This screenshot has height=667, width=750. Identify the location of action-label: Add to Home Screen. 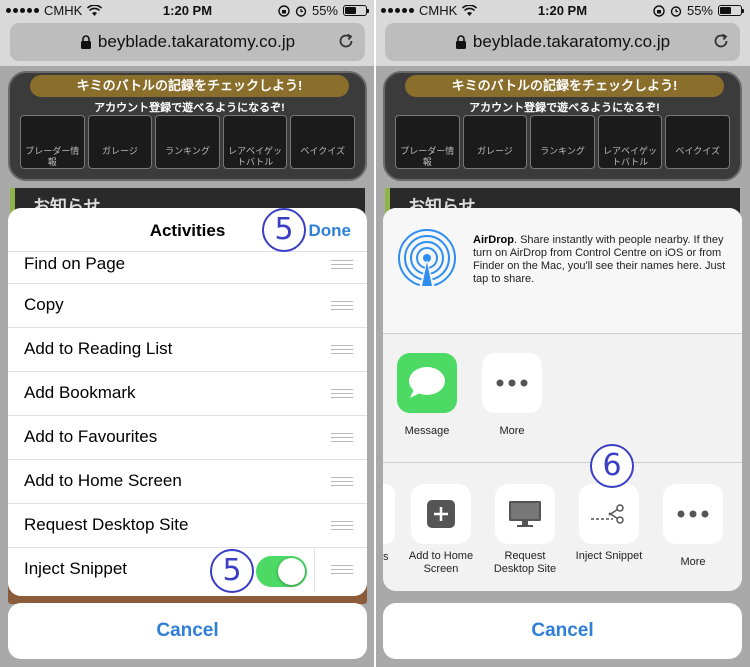
(441, 562).